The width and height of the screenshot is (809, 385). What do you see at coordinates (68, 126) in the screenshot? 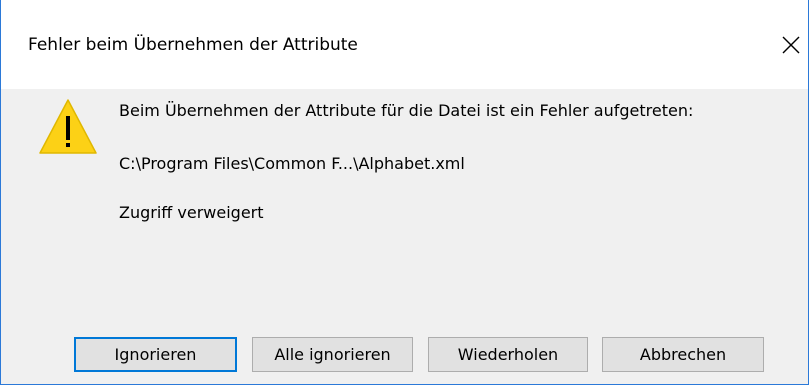
I see `warning-triangle-icon` at bounding box center [68, 126].